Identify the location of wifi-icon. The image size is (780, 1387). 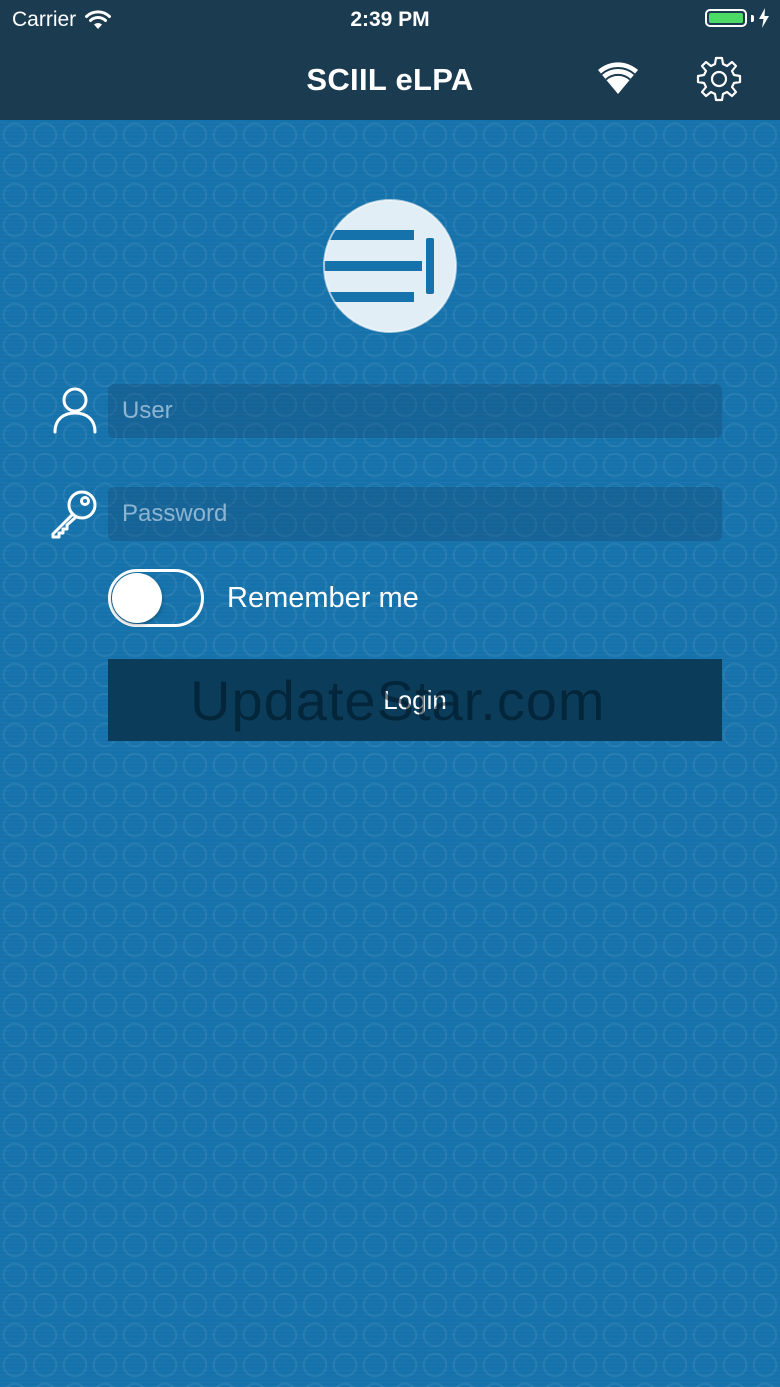
(618, 77).